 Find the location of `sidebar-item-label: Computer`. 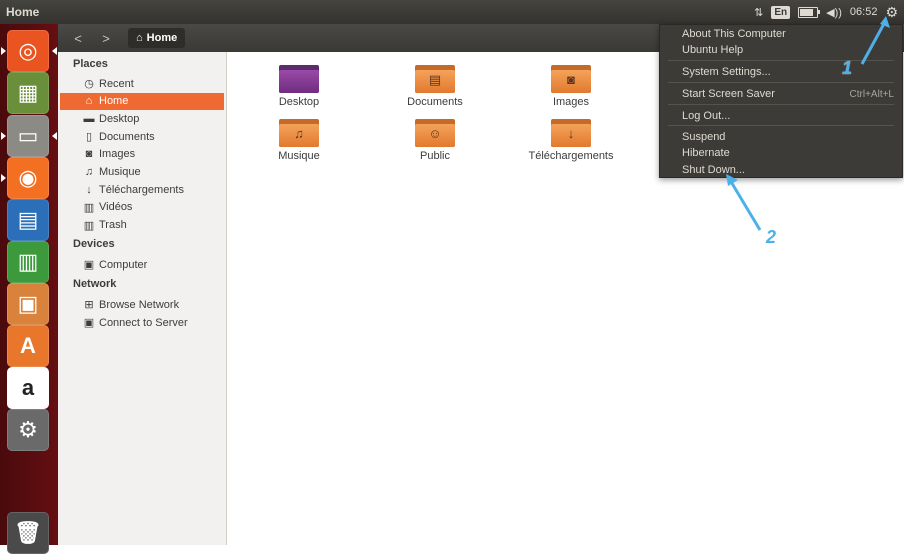

sidebar-item-label: Computer is located at coordinates (123, 264).